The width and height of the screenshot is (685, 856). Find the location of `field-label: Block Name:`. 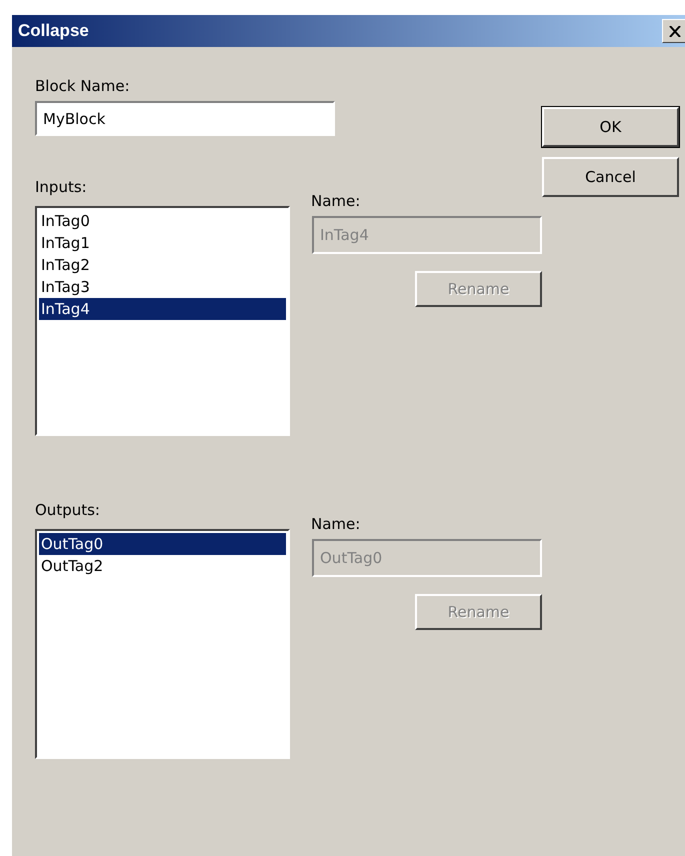

field-label: Block Name: is located at coordinates (83, 86).